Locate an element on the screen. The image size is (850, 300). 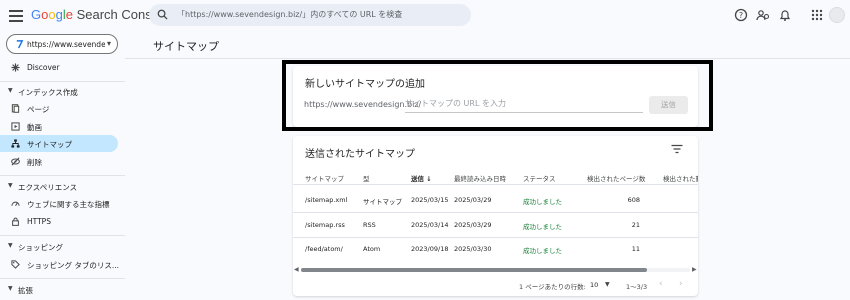
gauge-icon is located at coordinates (15, 204).